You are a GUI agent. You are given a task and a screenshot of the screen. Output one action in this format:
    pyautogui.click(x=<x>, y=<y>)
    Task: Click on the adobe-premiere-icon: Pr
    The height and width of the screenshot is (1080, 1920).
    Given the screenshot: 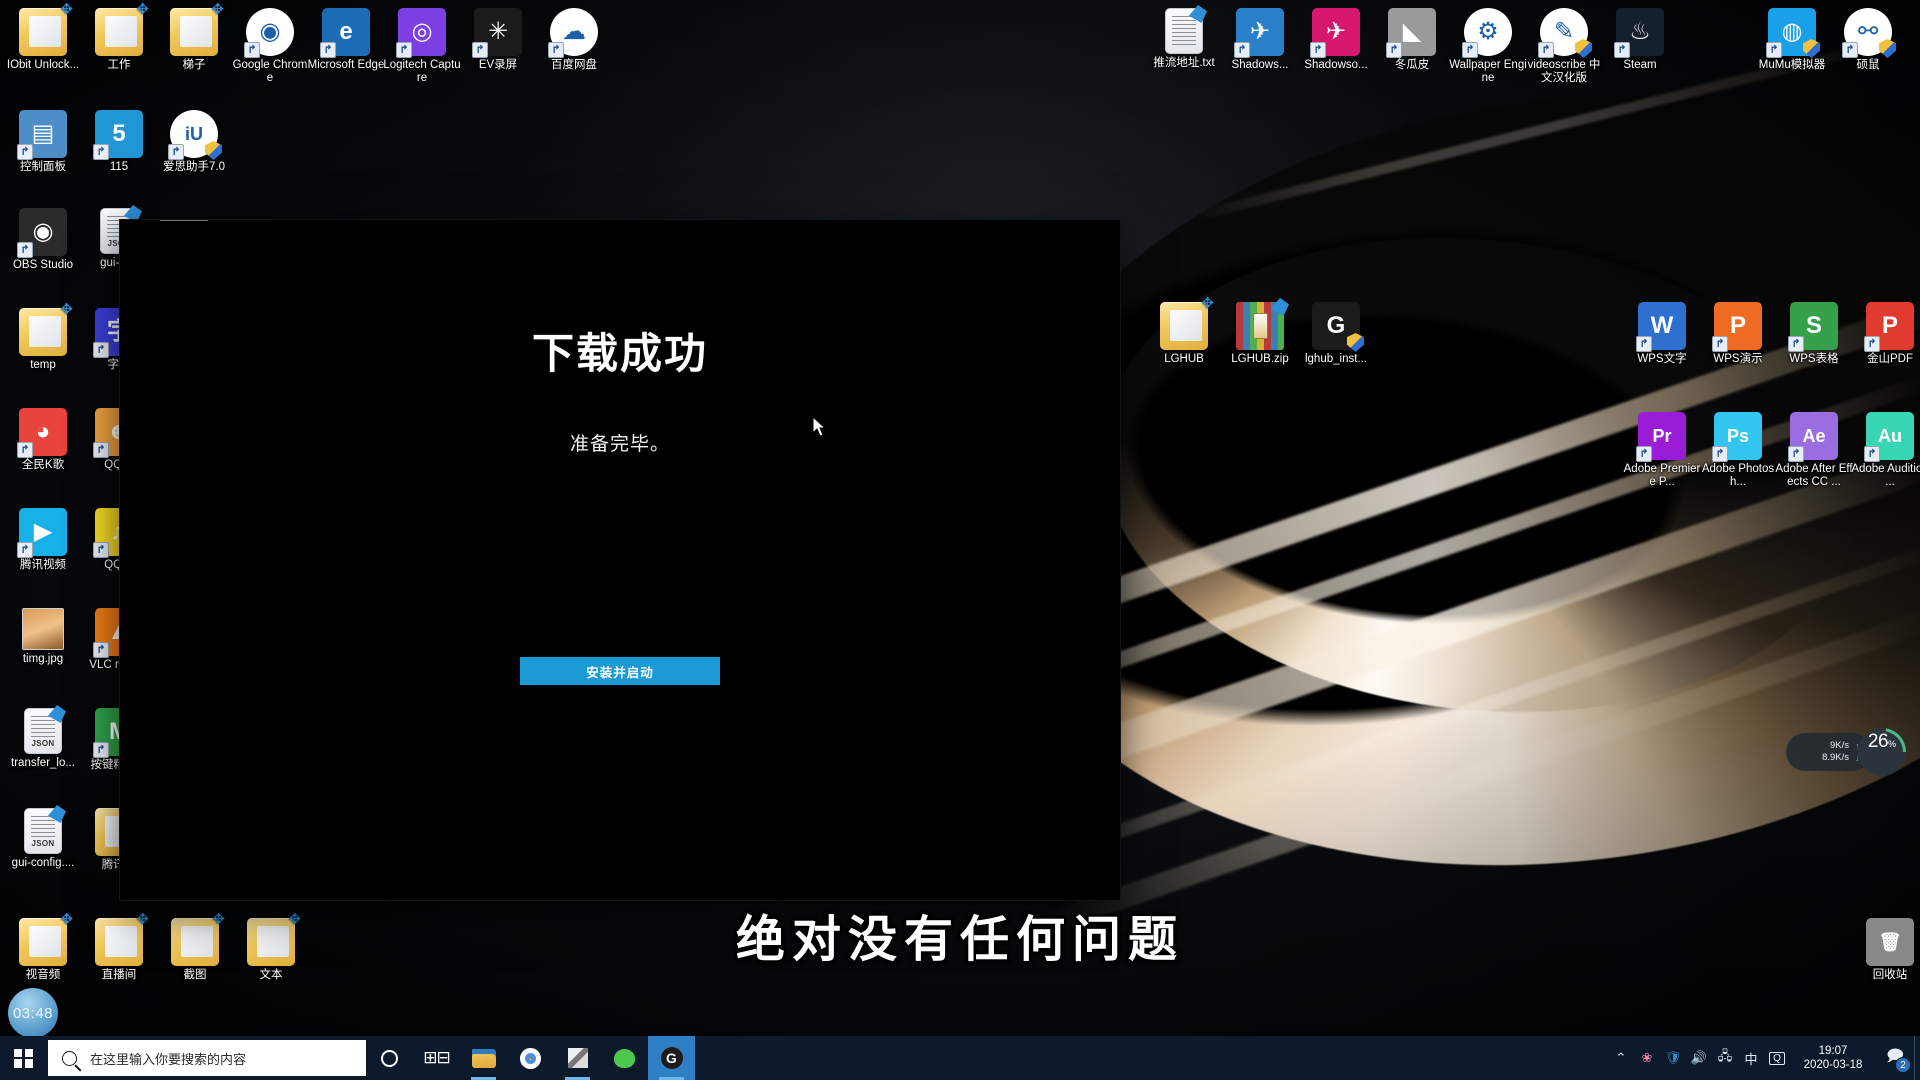 What is the action you would take?
    pyautogui.click(x=1661, y=437)
    